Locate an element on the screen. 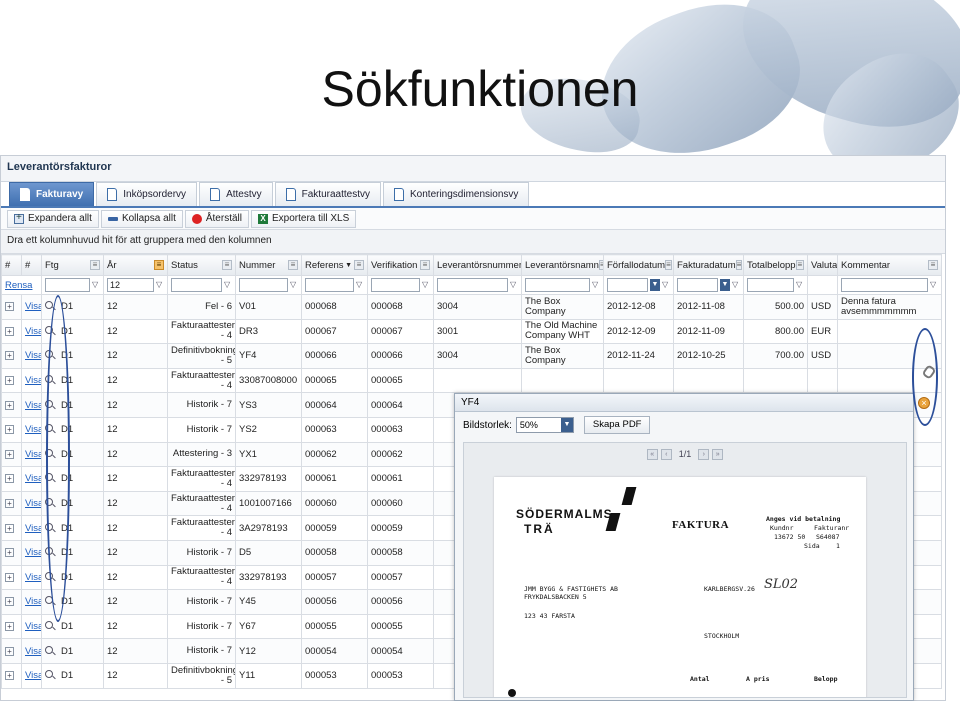  column-header-hash: # is located at coordinates (11, 265).